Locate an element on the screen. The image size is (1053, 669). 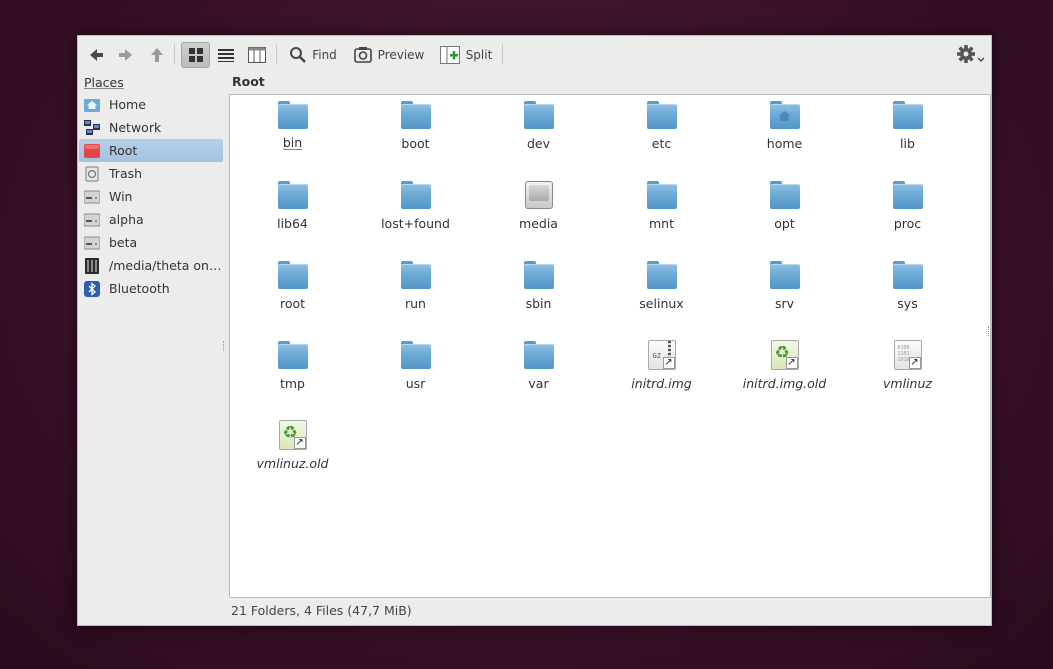
file-name: sys is located at coordinates (907, 303).